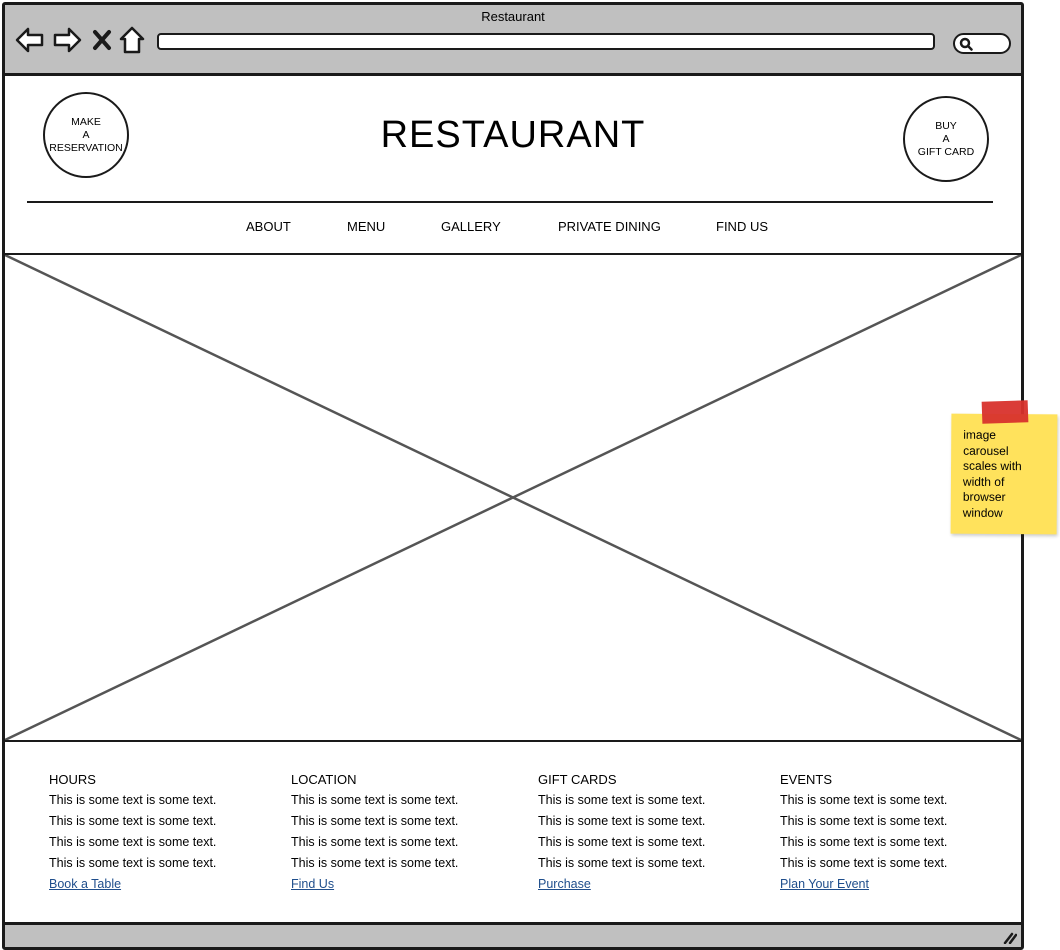 The width and height of the screenshot is (1060, 950). I want to click on footer-heading: EVENTS, so click(806, 779).